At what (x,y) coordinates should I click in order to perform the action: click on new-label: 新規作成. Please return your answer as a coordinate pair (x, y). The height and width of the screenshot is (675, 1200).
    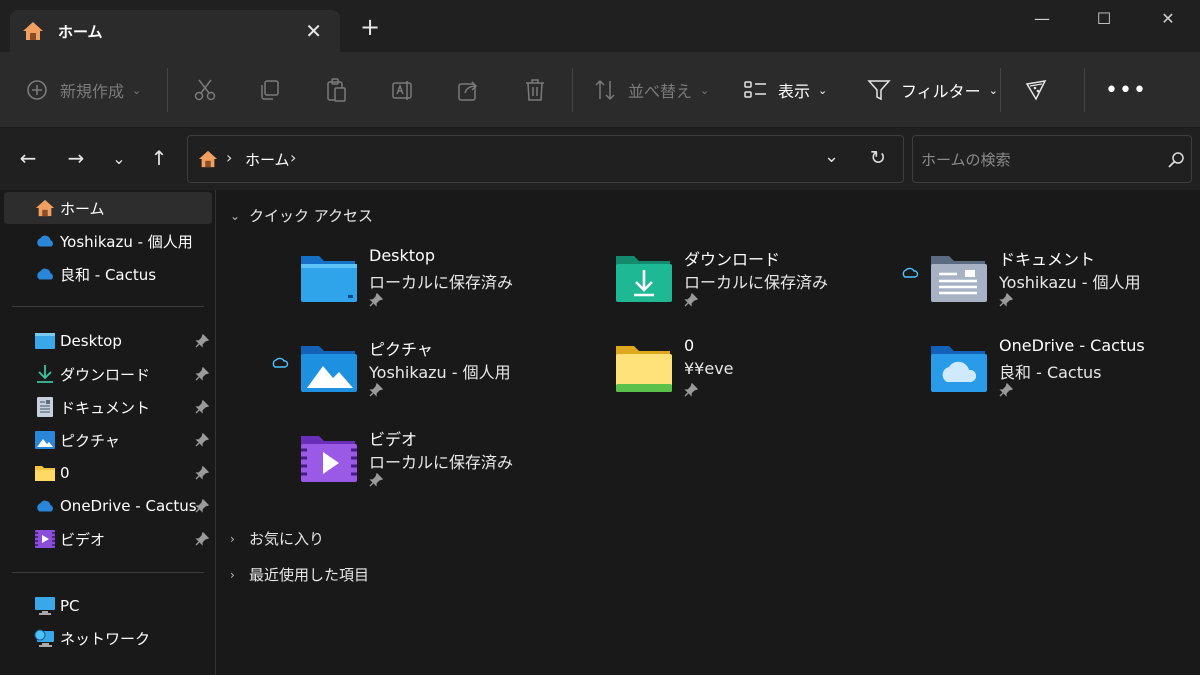
    Looking at the image, I should click on (92, 91).